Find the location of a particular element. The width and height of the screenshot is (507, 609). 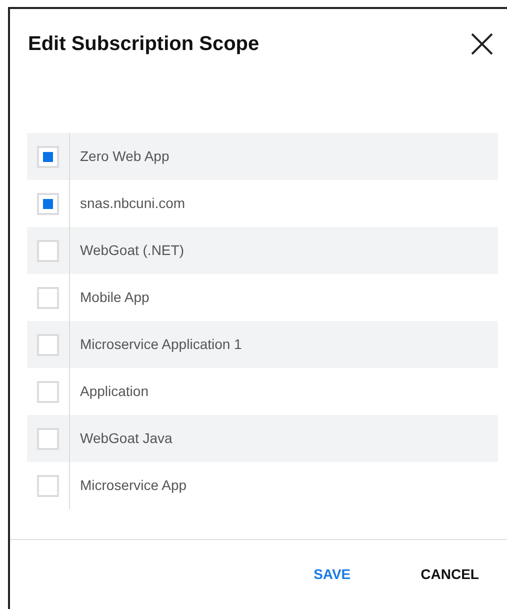

item-label: Microservice App is located at coordinates (133, 485).